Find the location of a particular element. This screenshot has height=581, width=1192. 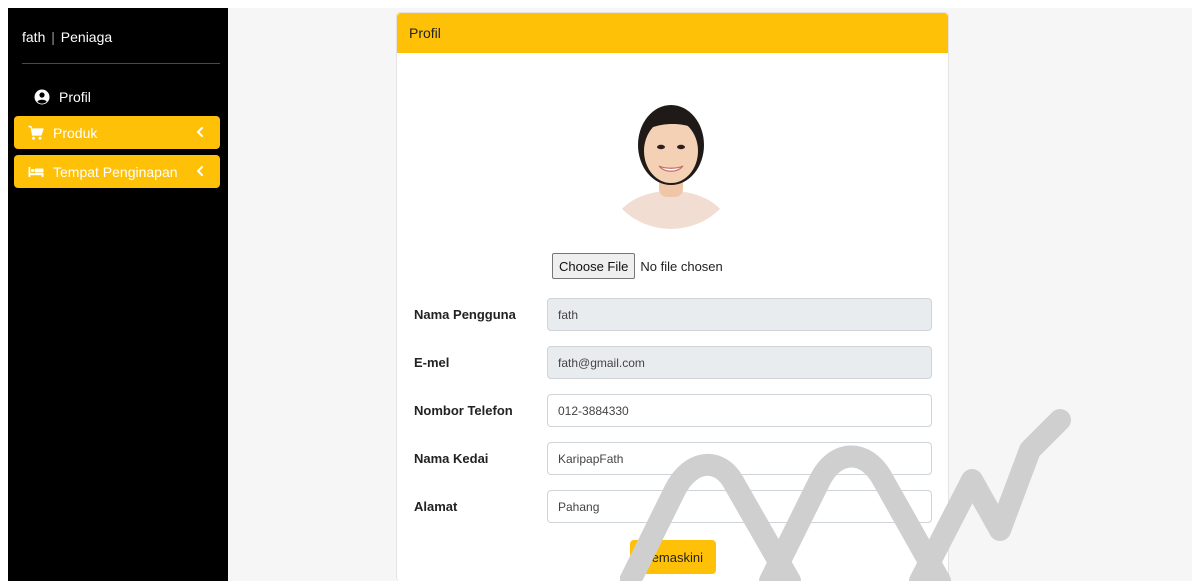

sidebar-divider is located at coordinates (121, 63).